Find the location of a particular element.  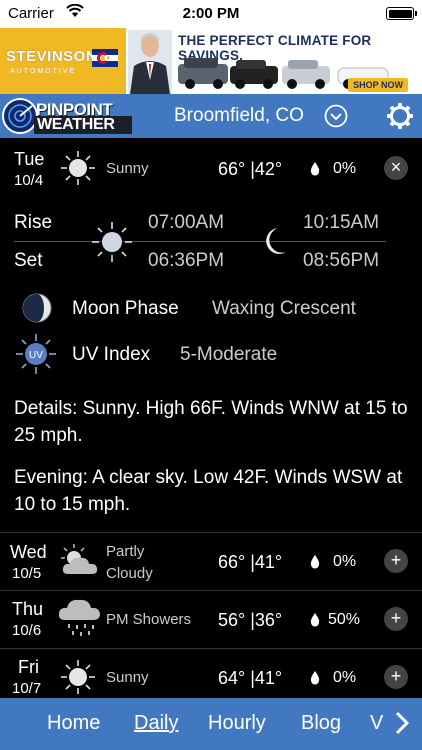

showers-icon is located at coordinates (79, 617).